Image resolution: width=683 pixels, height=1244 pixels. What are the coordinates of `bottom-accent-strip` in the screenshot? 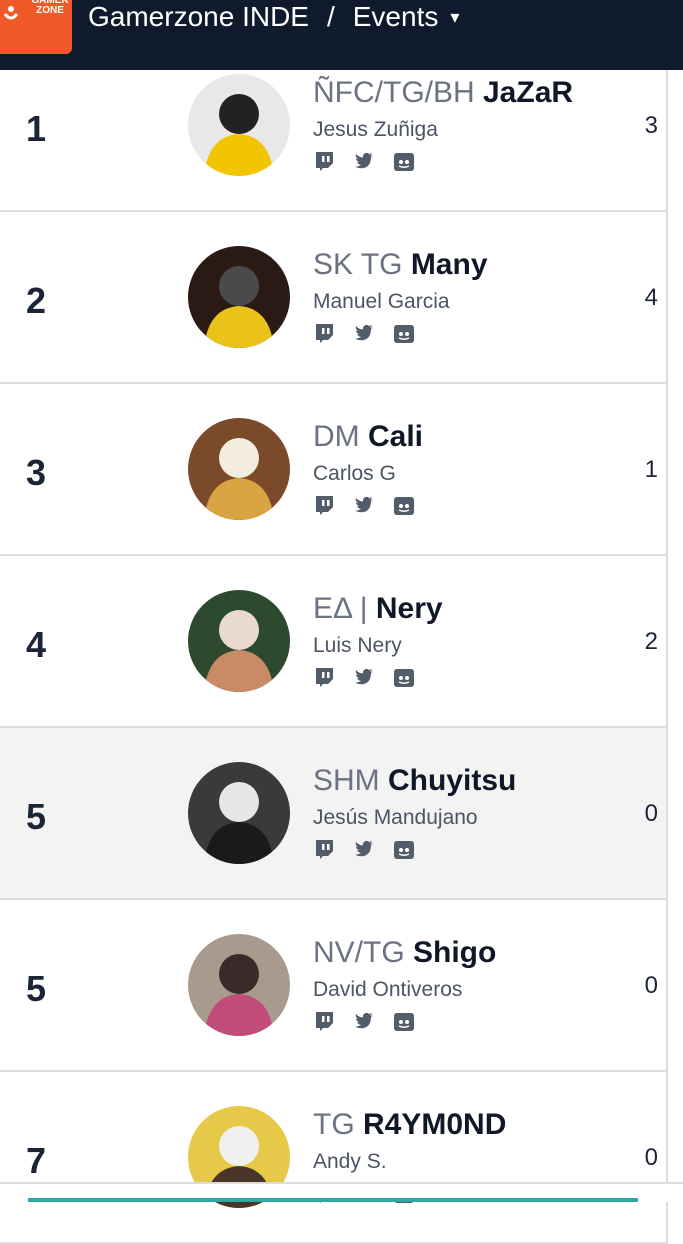 It's located at (333, 1200).